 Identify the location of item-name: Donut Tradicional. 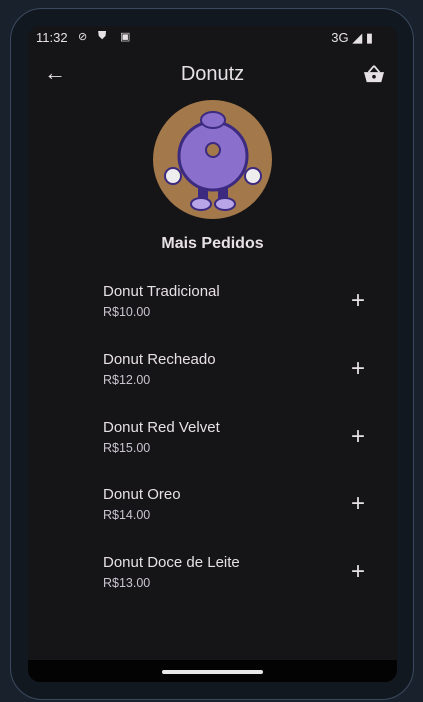
(161, 291).